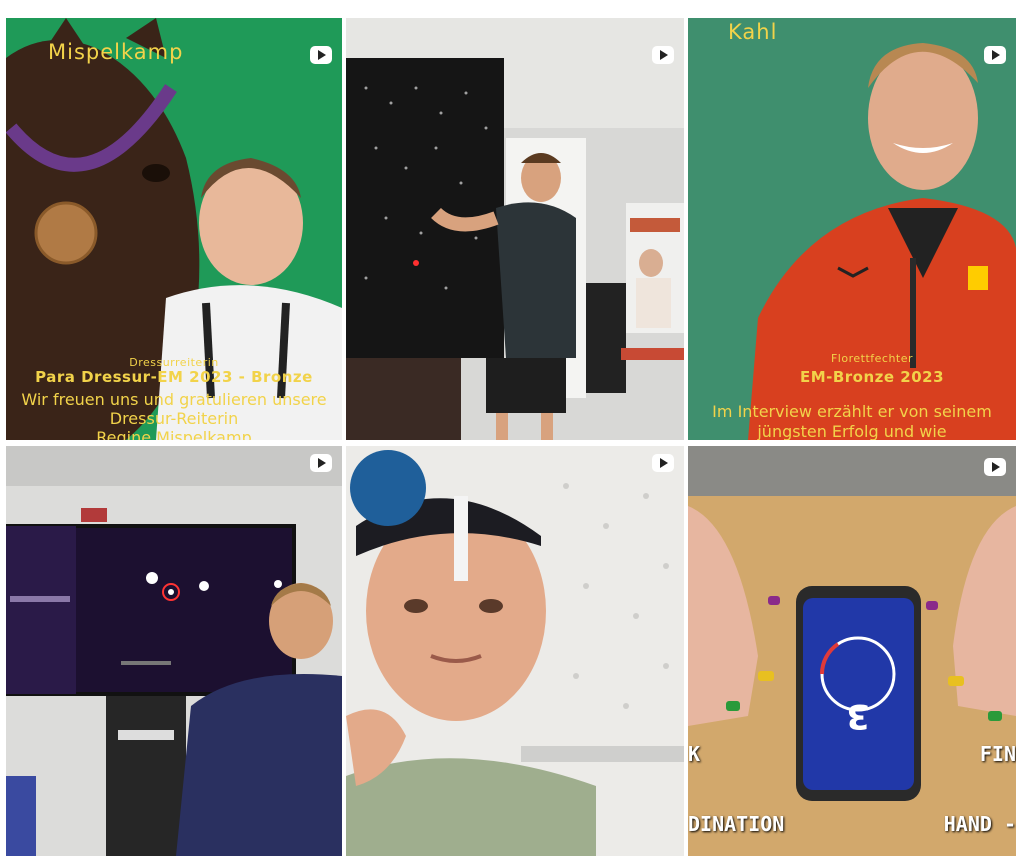  Describe the element at coordinates (174, 399) in the screenshot. I see `tile-description-line-1: Wir freuen uns und gratulieren unsere` at that location.